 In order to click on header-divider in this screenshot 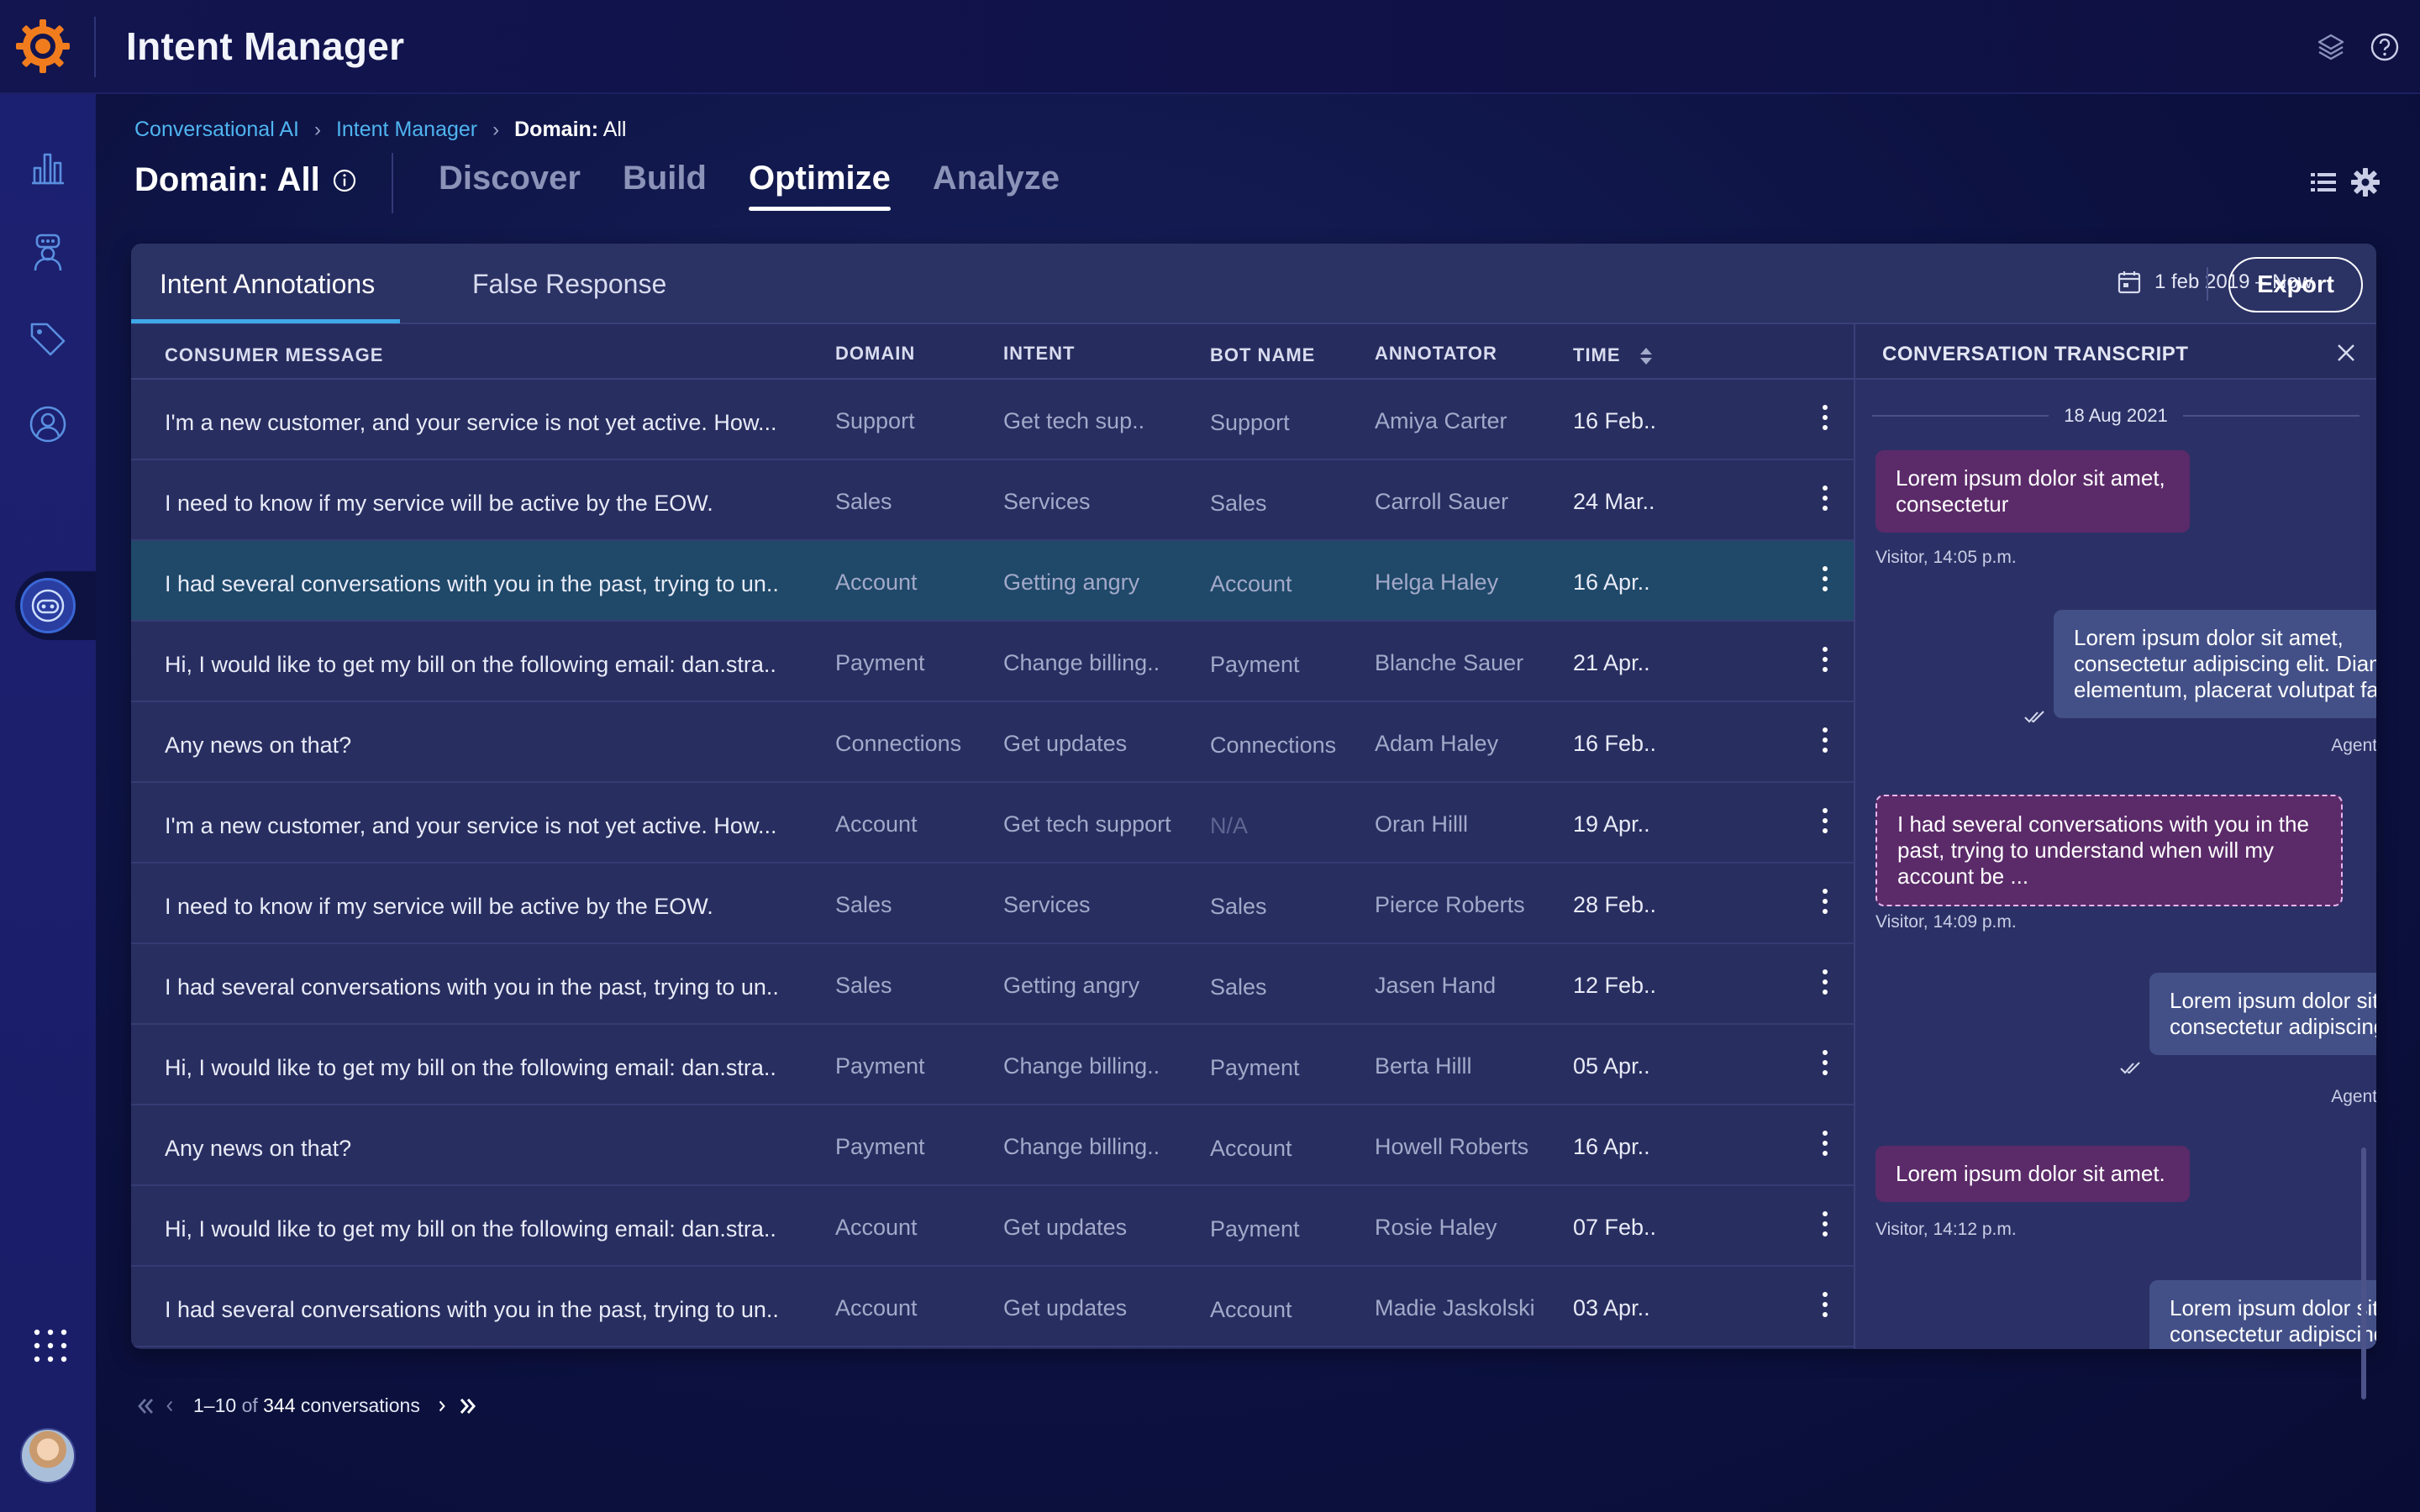, I will do `click(95, 47)`.